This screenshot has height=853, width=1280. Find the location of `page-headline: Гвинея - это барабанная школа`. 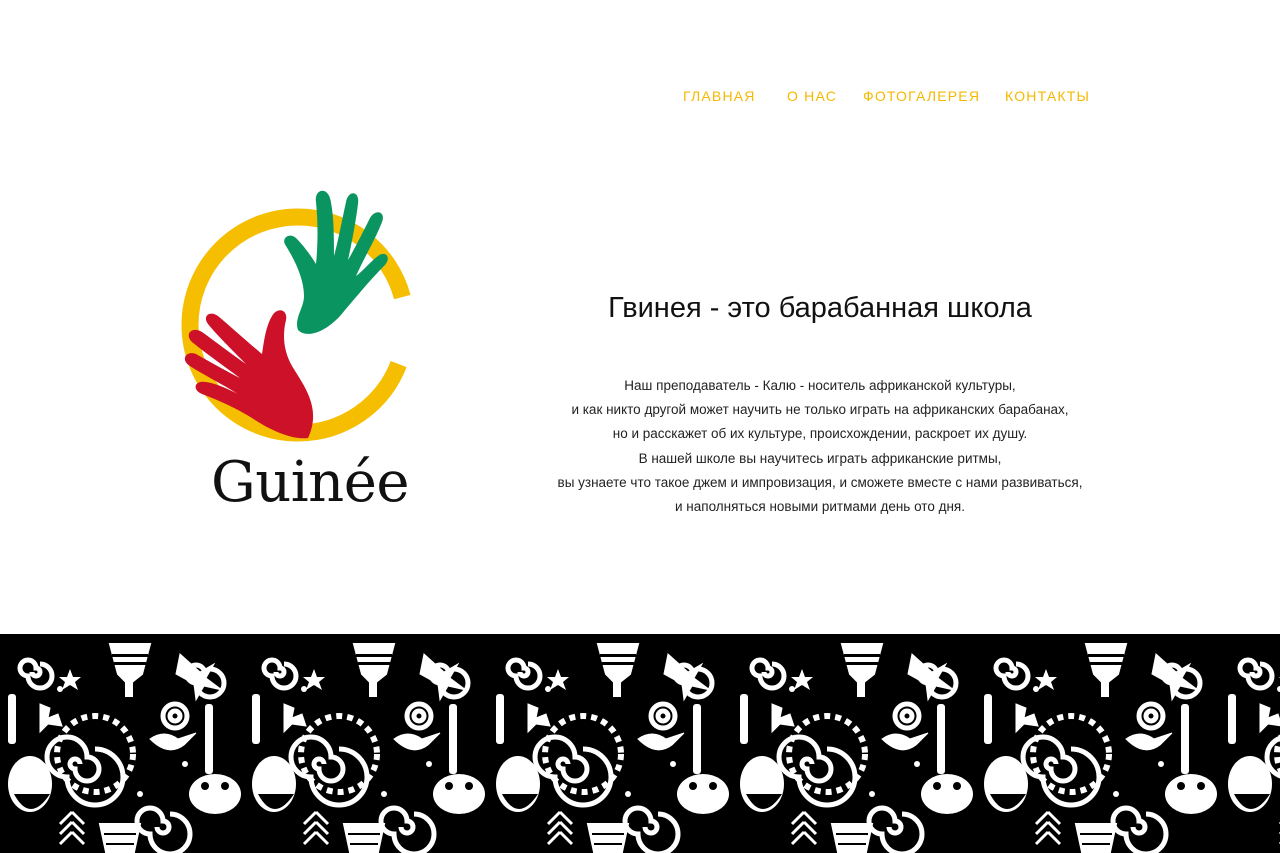

page-headline: Гвинея - это барабанная школа is located at coordinates (820, 308).